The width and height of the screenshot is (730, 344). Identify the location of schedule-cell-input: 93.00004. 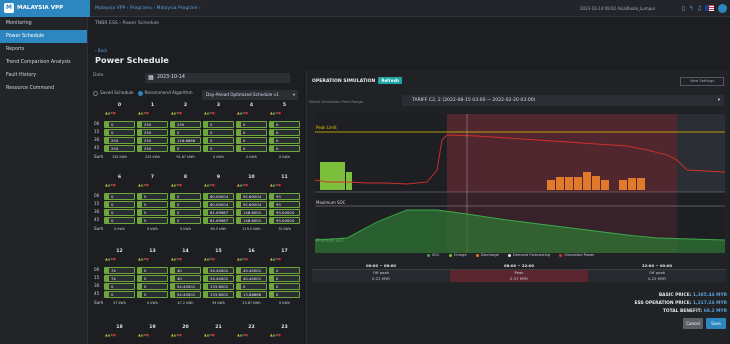
(284, 212).